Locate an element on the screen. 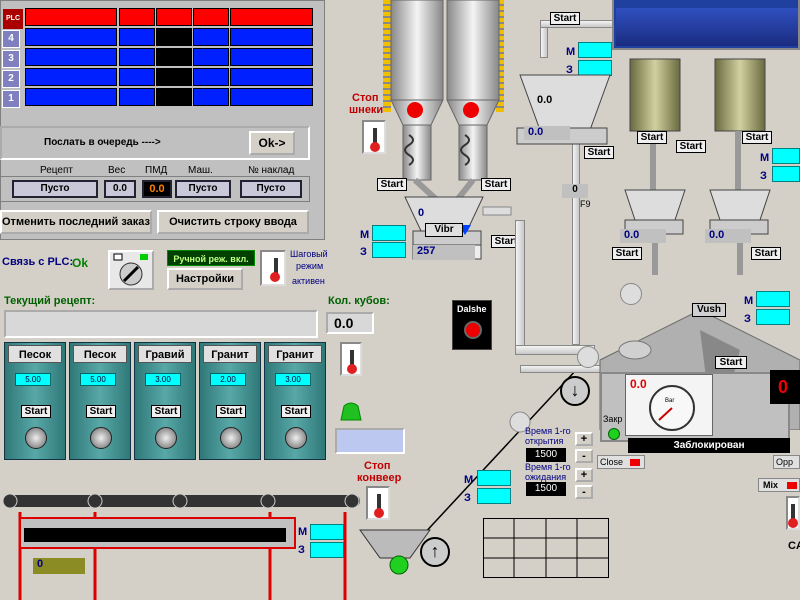  plc-link-status: Ok is located at coordinates (80, 263).